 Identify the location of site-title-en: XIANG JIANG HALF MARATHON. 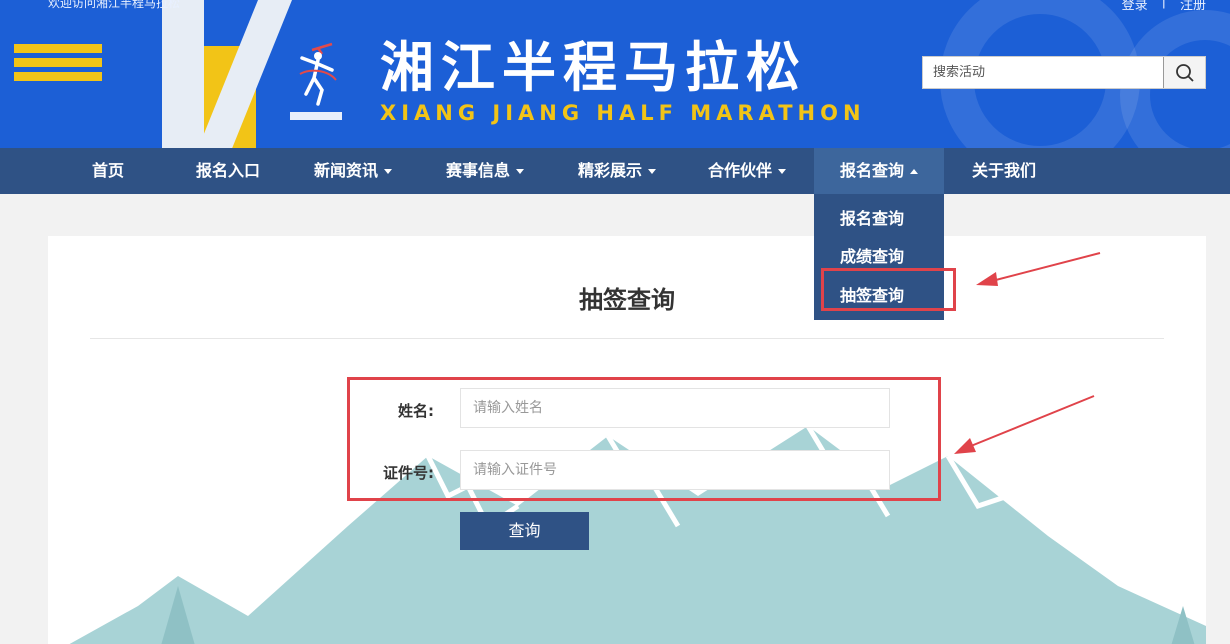
(623, 113).